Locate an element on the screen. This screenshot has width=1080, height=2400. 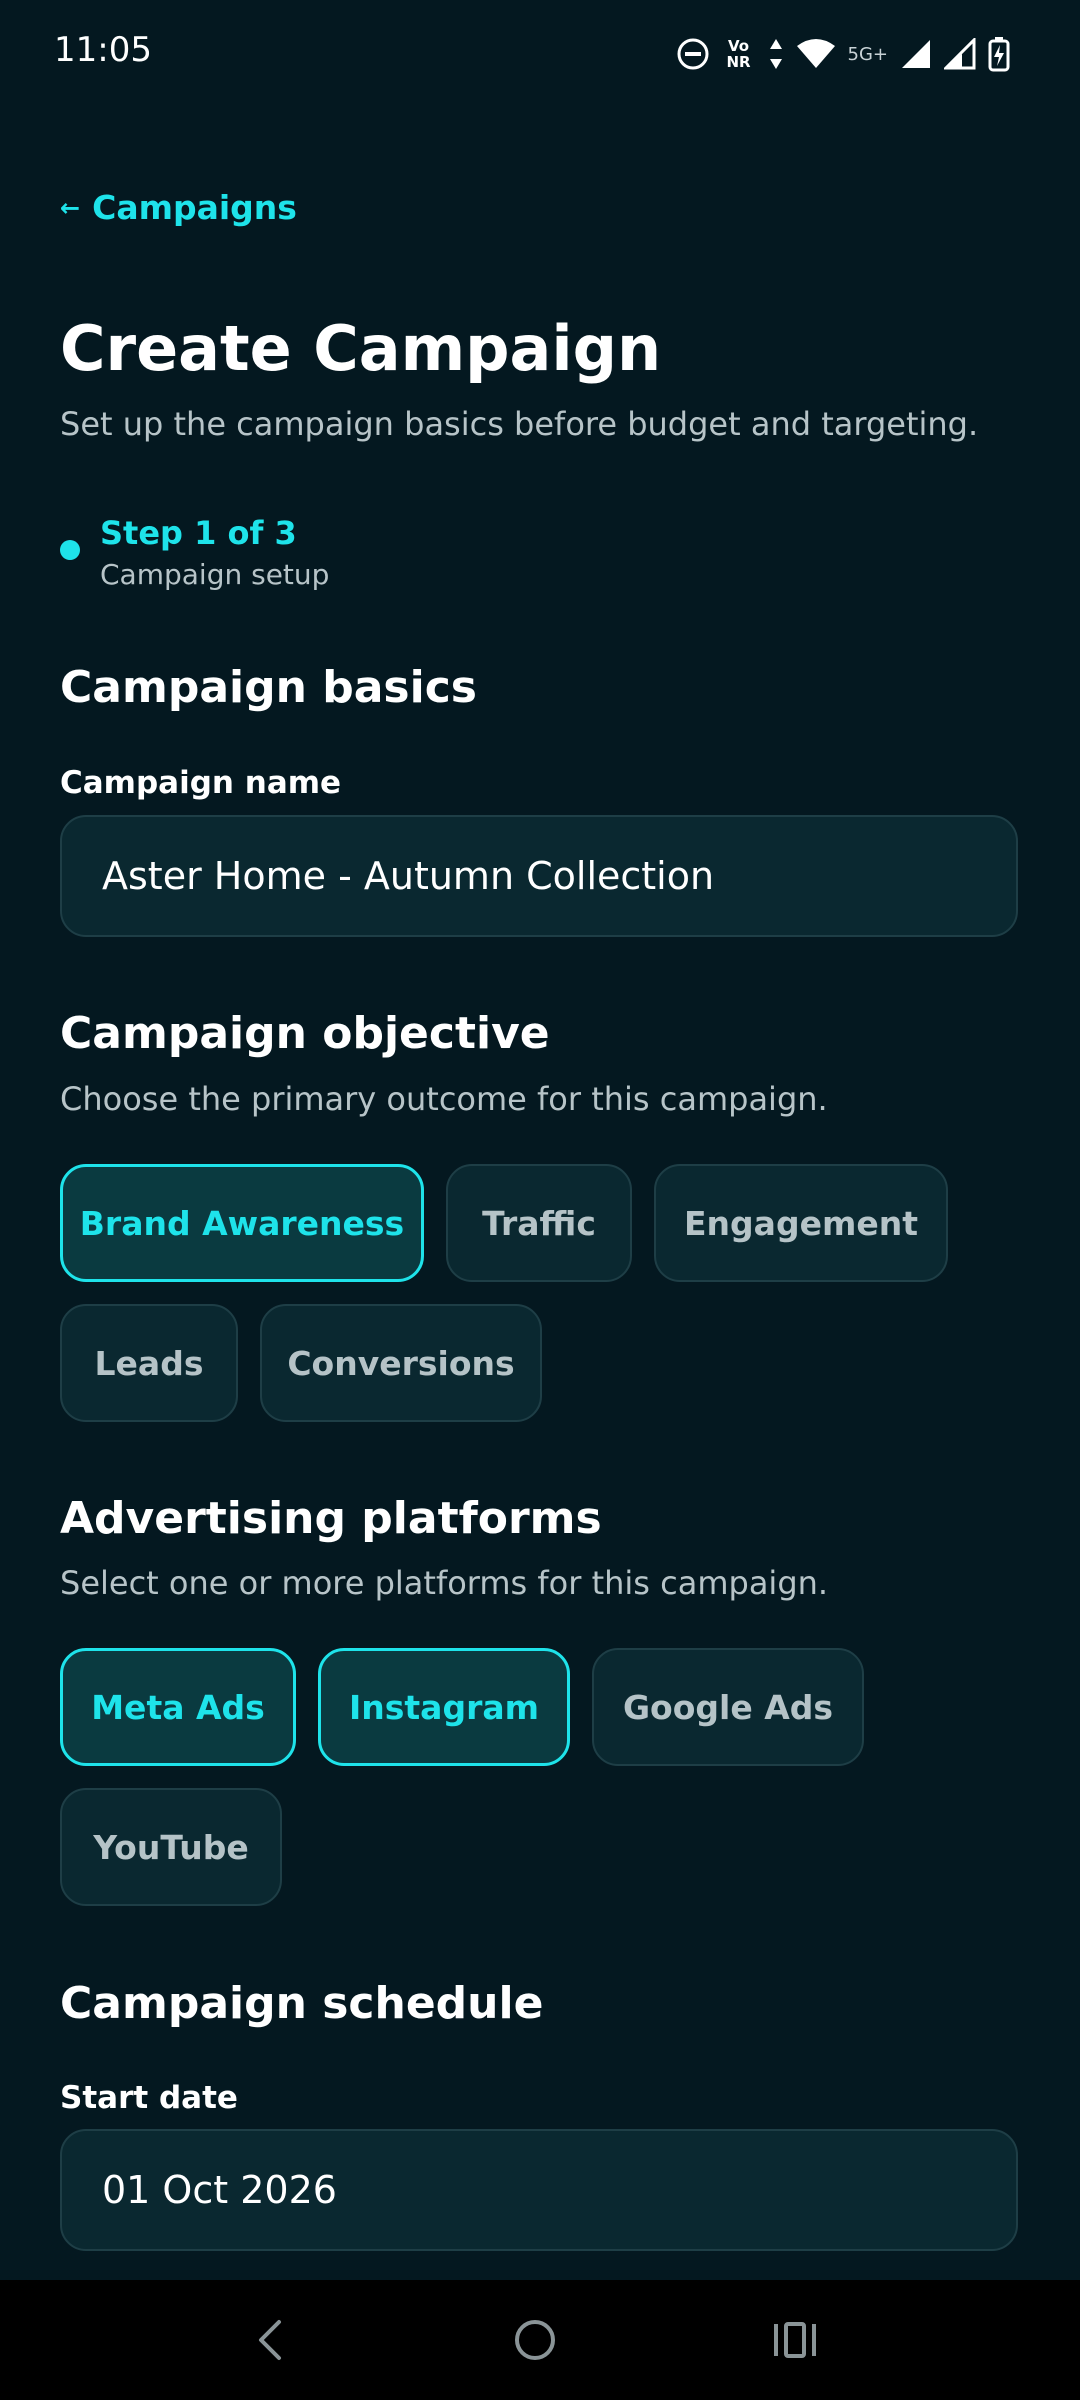
platform-options-row-1: Meta Ads Instagram Google Ads is located at coordinates (462, 1707).